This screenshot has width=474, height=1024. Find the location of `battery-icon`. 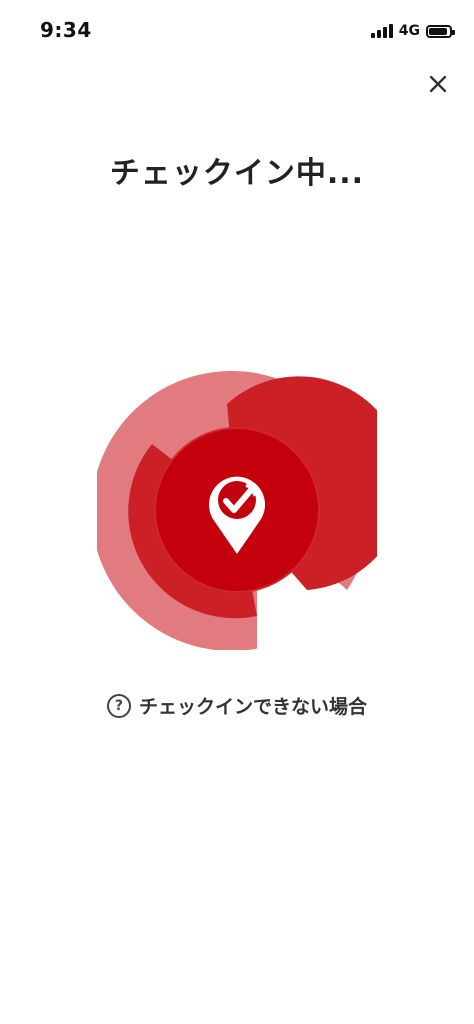

battery-icon is located at coordinates (440, 31).